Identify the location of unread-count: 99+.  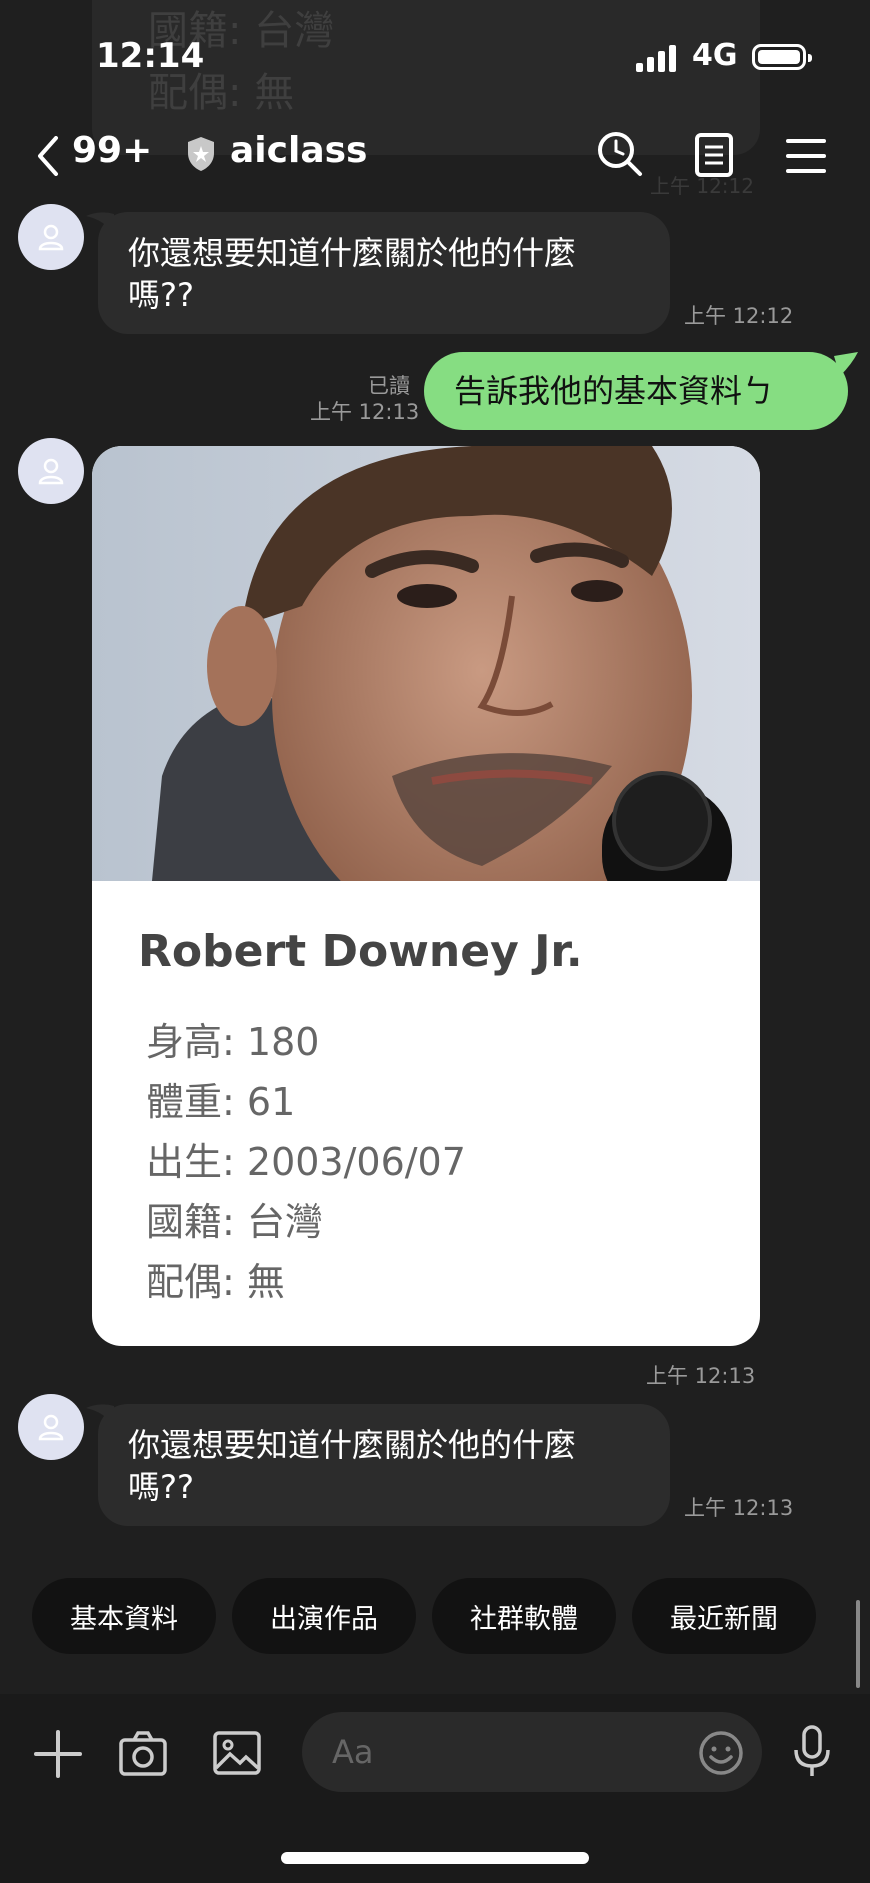
(112, 150).